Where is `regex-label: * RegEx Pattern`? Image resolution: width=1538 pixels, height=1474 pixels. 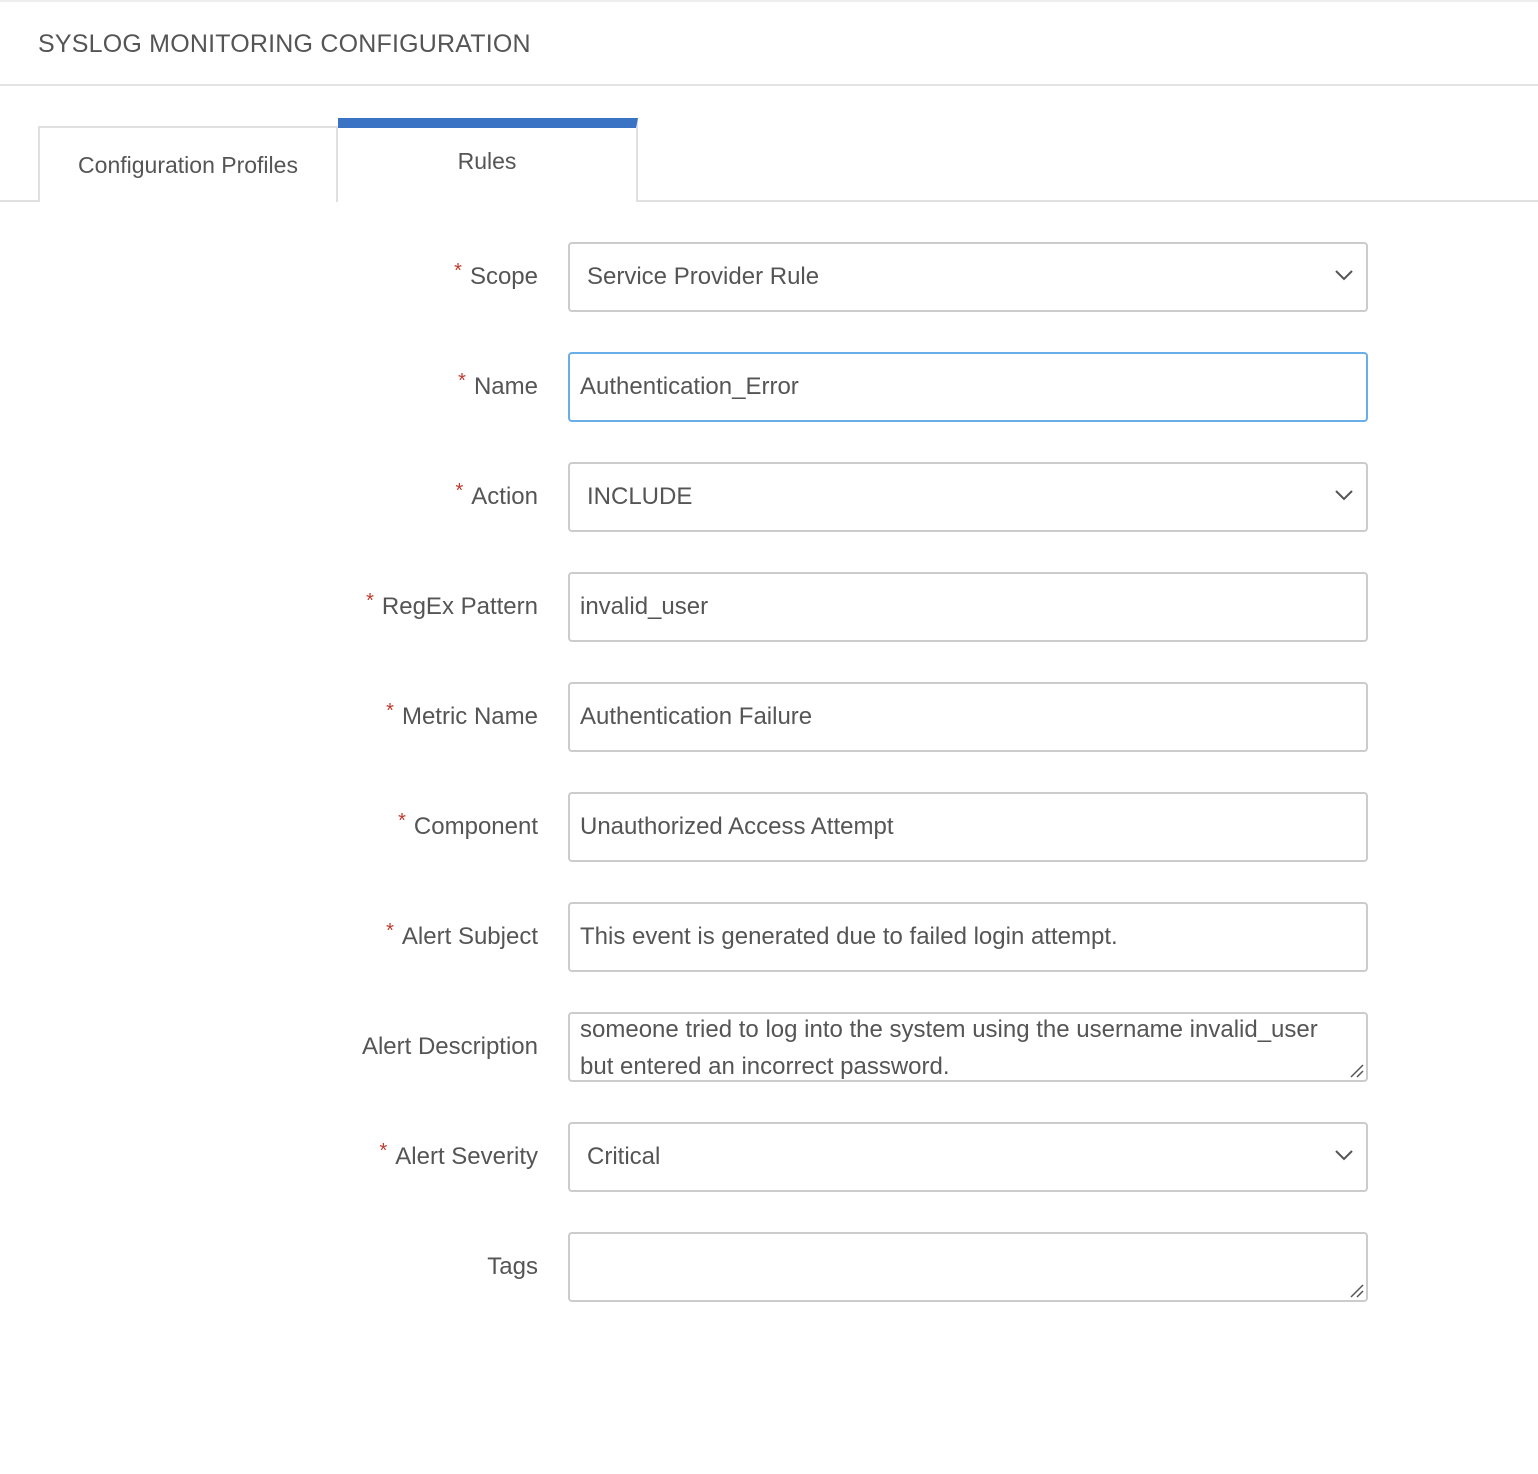 regex-label: * RegEx Pattern is located at coordinates (452, 605).